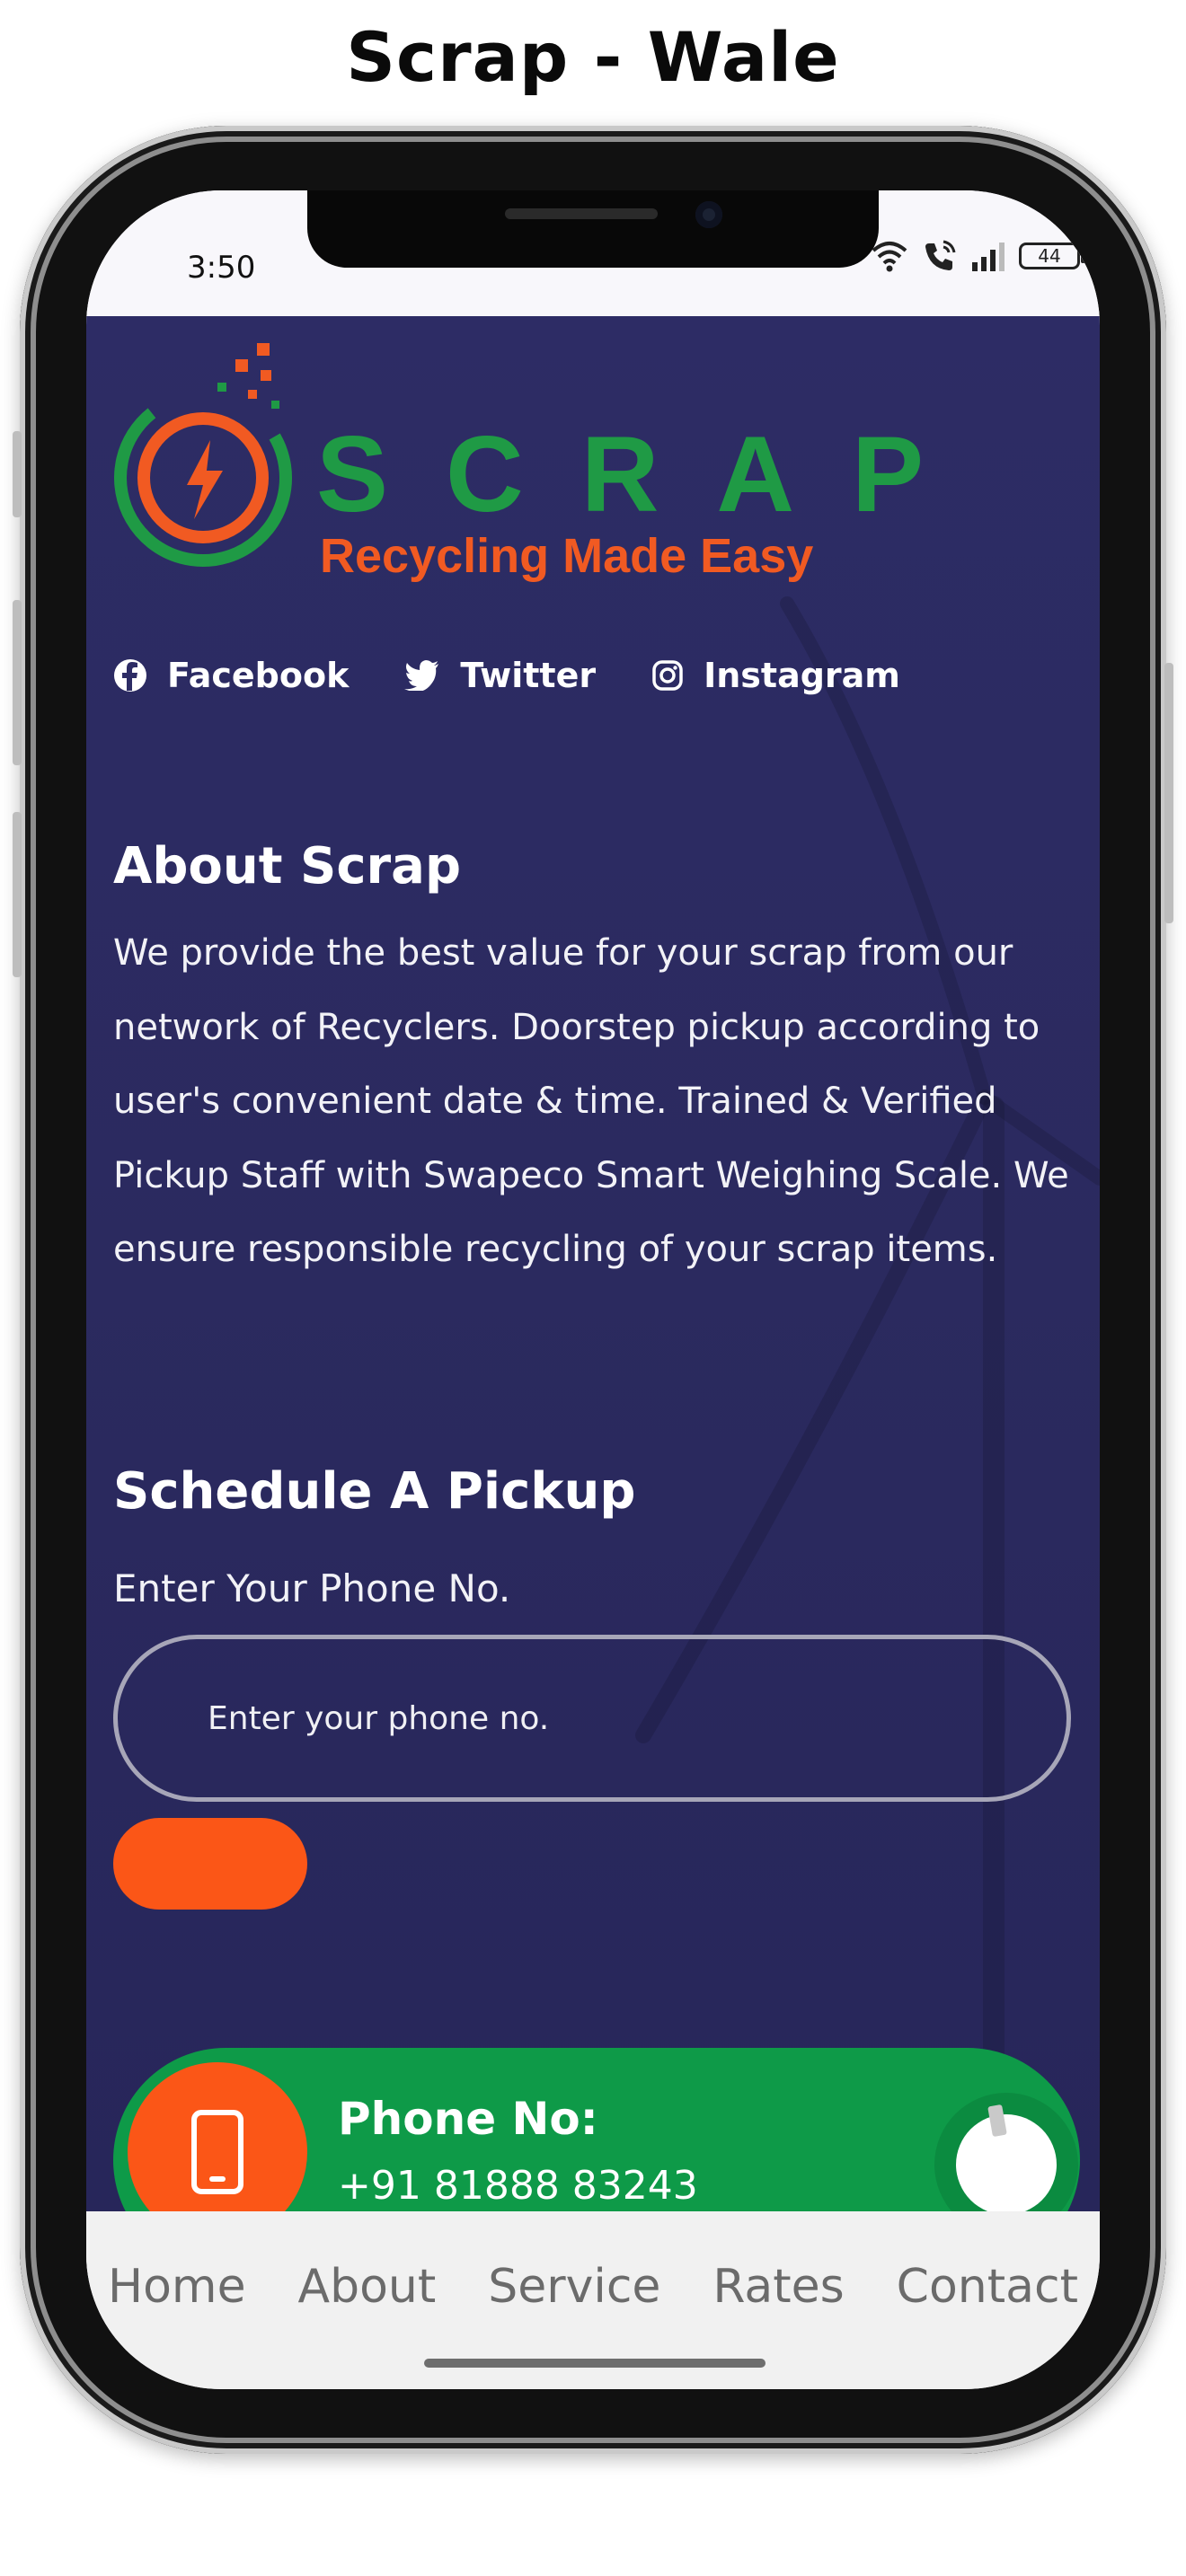 The height and width of the screenshot is (2576, 1186). What do you see at coordinates (210, 1864) in the screenshot?
I see `schedule-submit-button` at bounding box center [210, 1864].